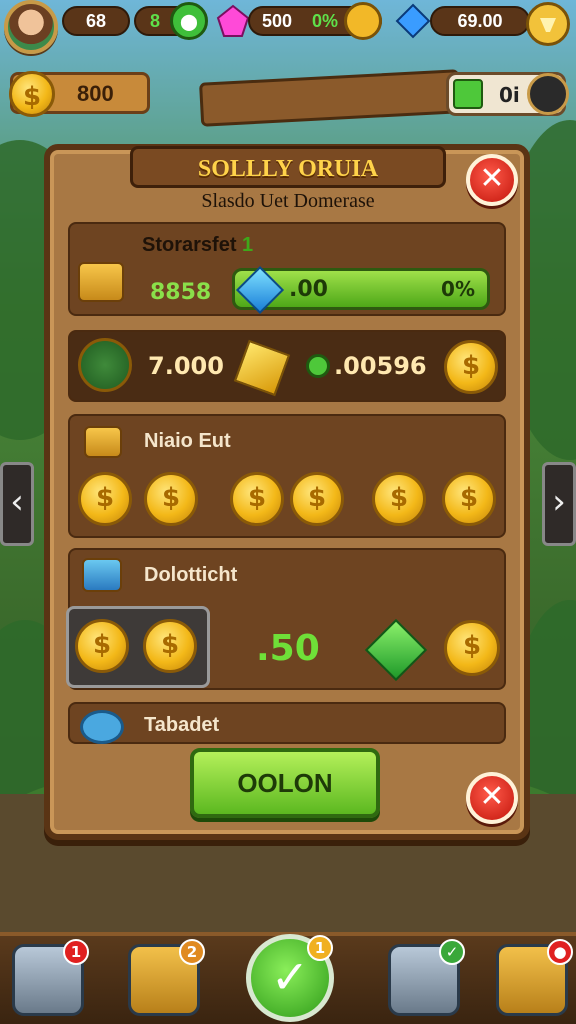 This screenshot has width=576, height=1024. Describe the element at coordinates (32, 94) in the screenshot. I see `coin-counter-icon: $` at that location.